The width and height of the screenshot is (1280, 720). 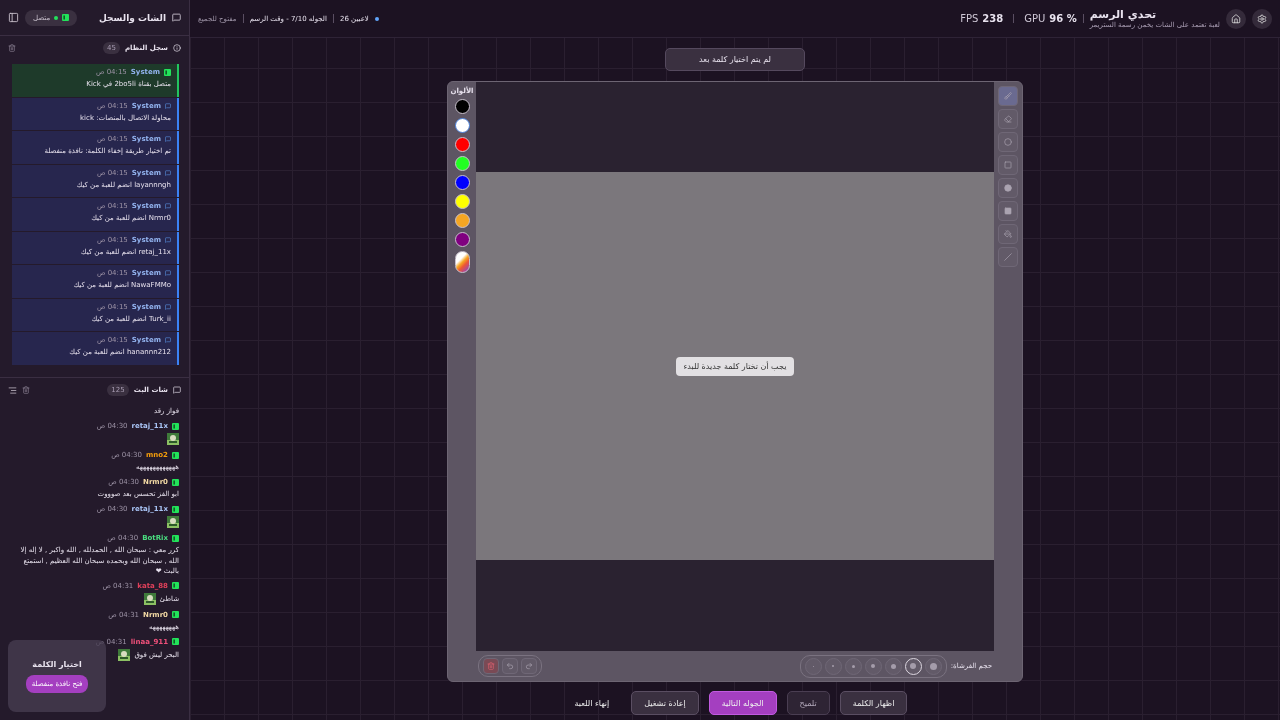 What do you see at coordinates (993, 18) in the screenshot?
I see `stat-value: 238` at bounding box center [993, 18].